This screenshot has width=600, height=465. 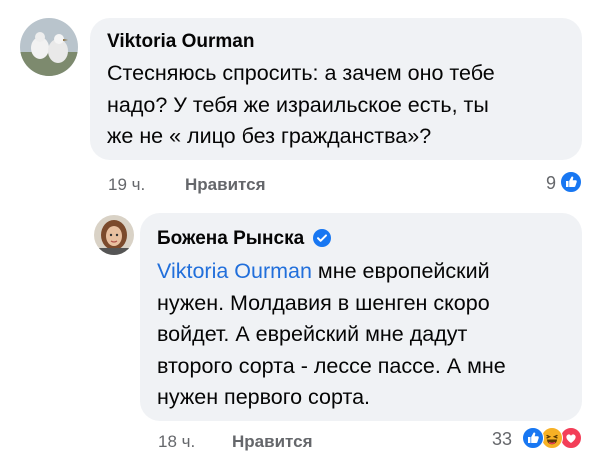 What do you see at coordinates (176, 442) in the screenshot?
I see `reply-timestamp: 18 ч.` at bounding box center [176, 442].